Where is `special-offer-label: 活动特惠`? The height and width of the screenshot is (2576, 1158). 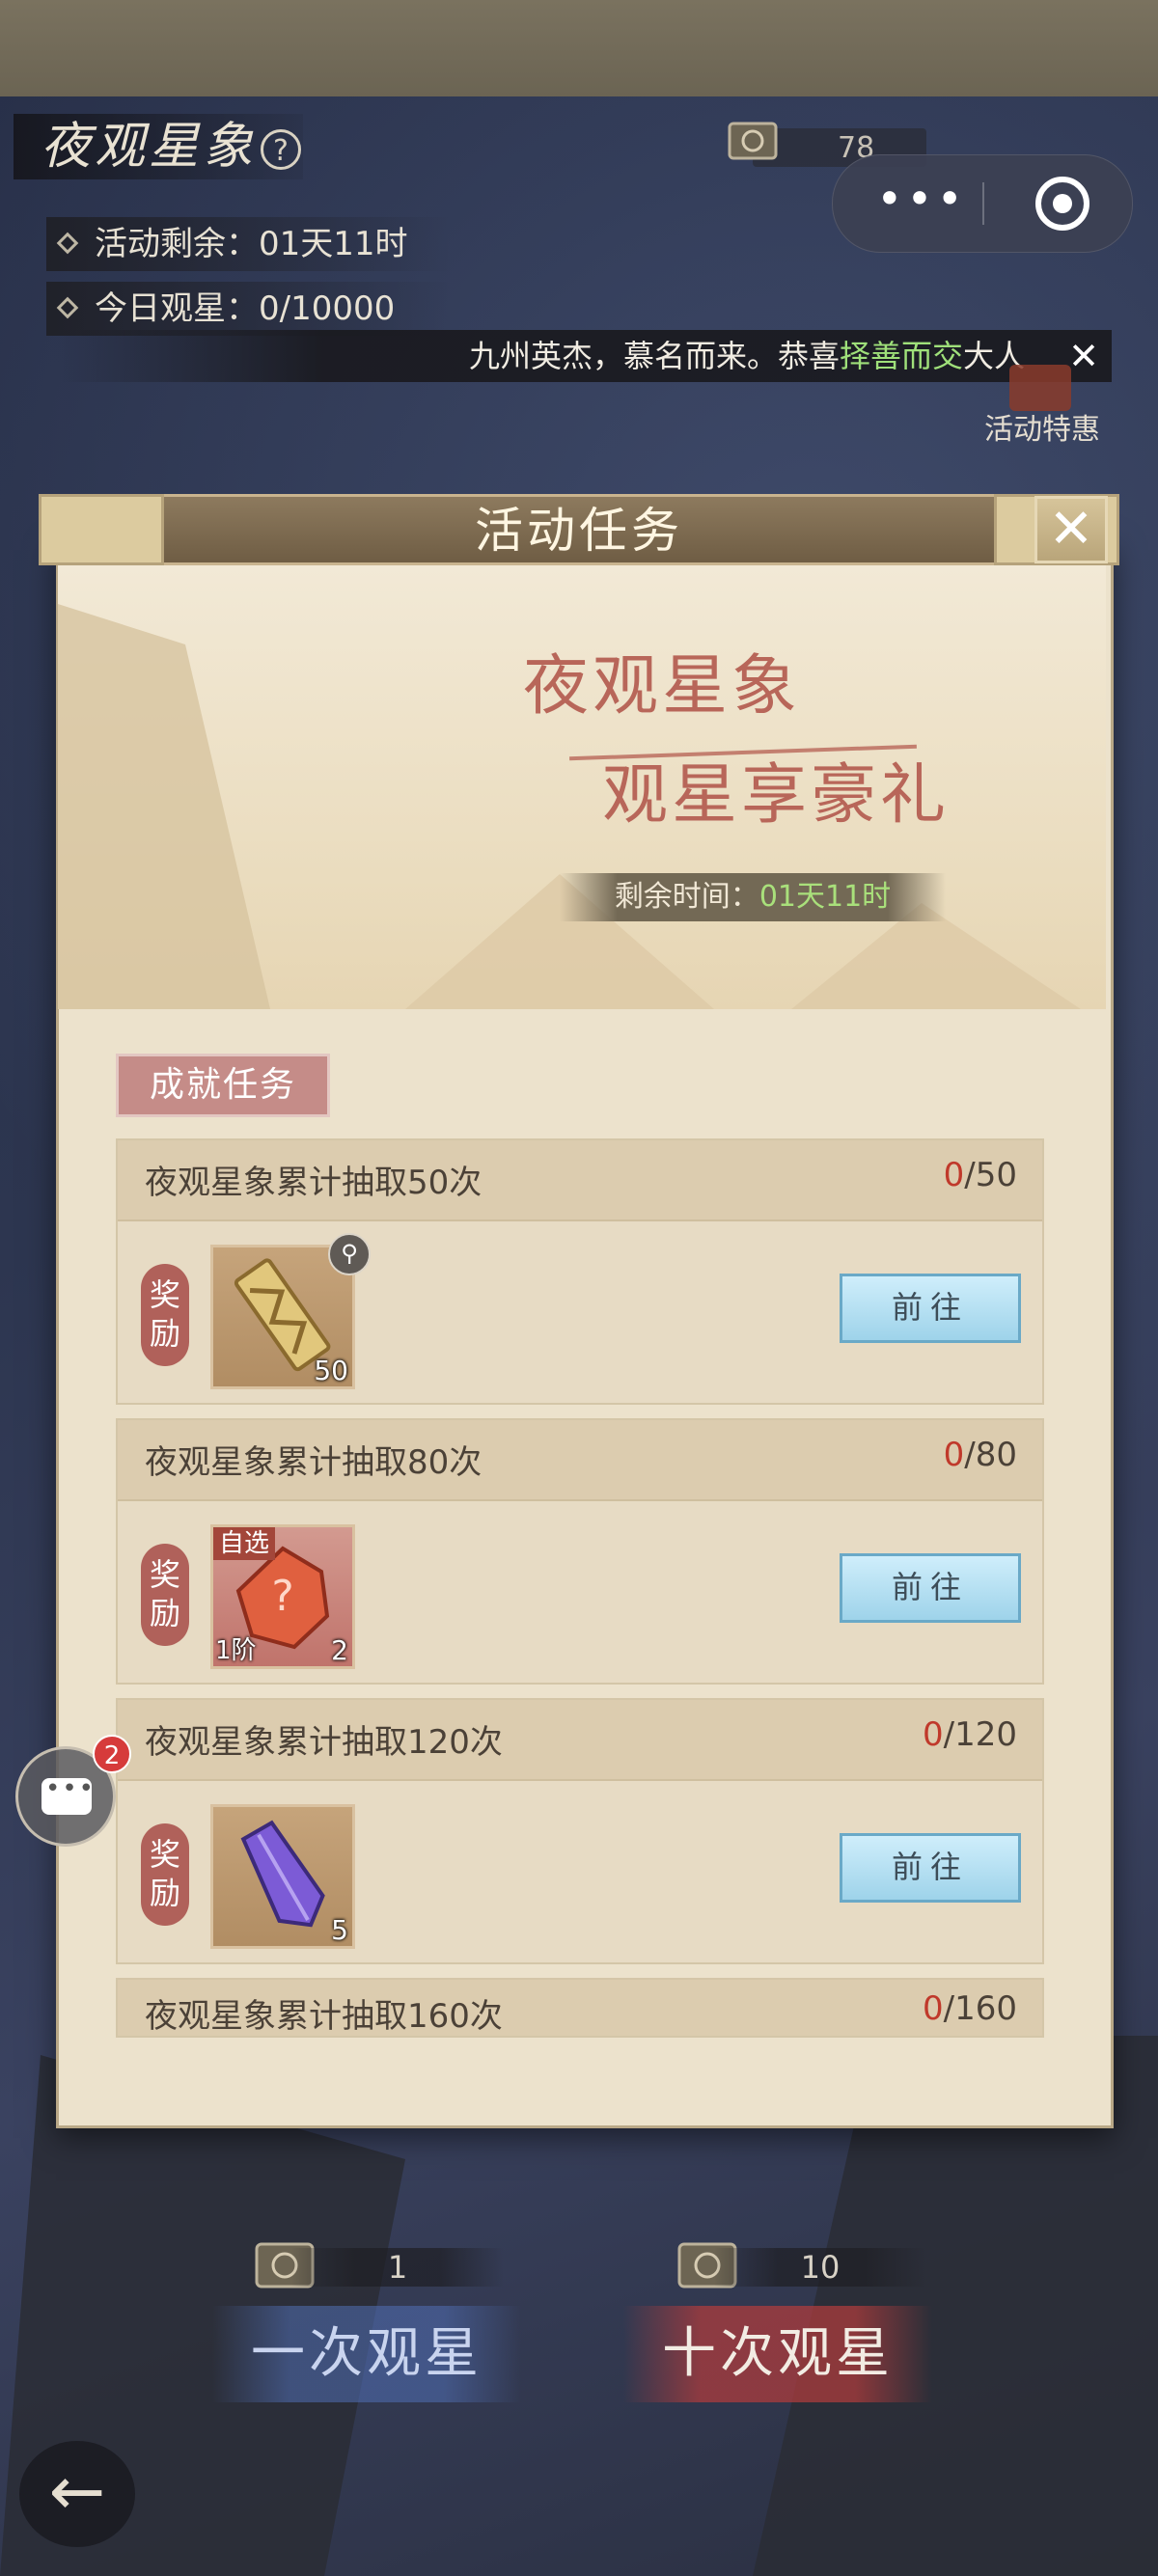 special-offer-label: 活动特惠 is located at coordinates (1042, 426).